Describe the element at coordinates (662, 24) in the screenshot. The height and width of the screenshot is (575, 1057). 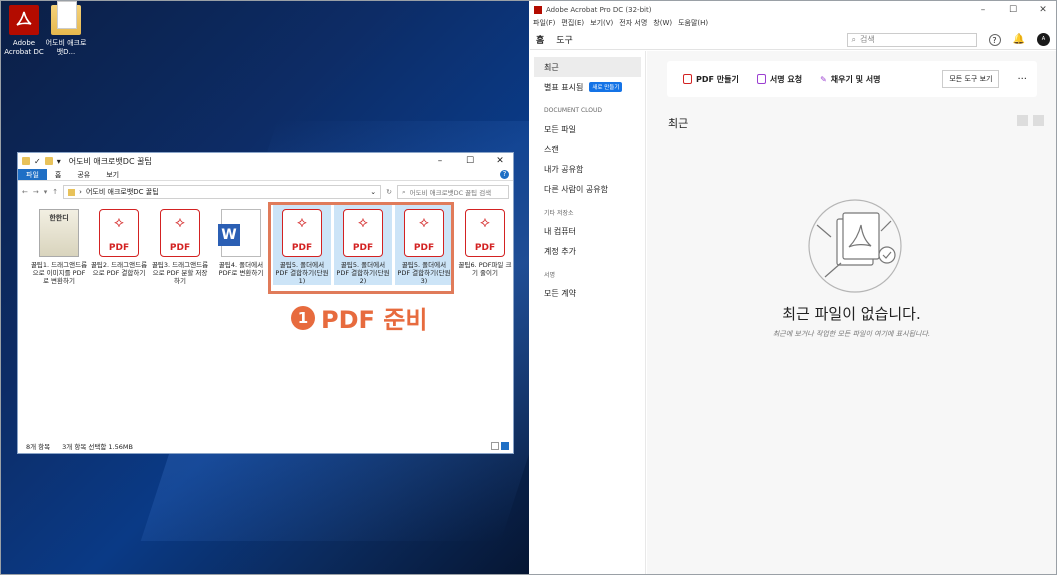
I see `menu-window: 창(W)` at that location.